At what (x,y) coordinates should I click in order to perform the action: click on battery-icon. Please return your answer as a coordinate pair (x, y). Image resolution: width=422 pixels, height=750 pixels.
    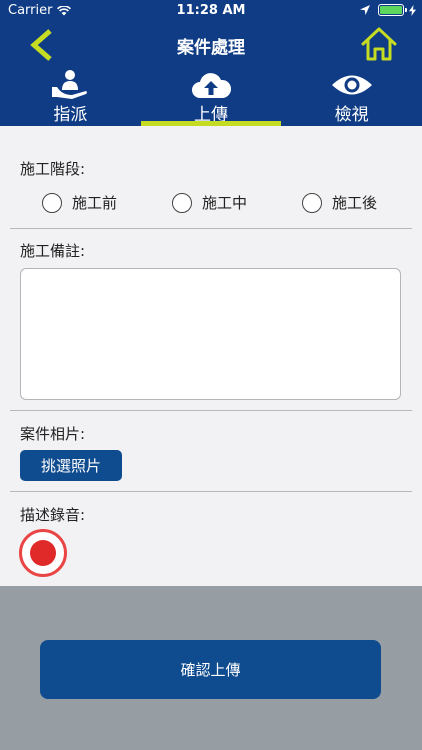
    Looking at the image, I should click on (392, 10).